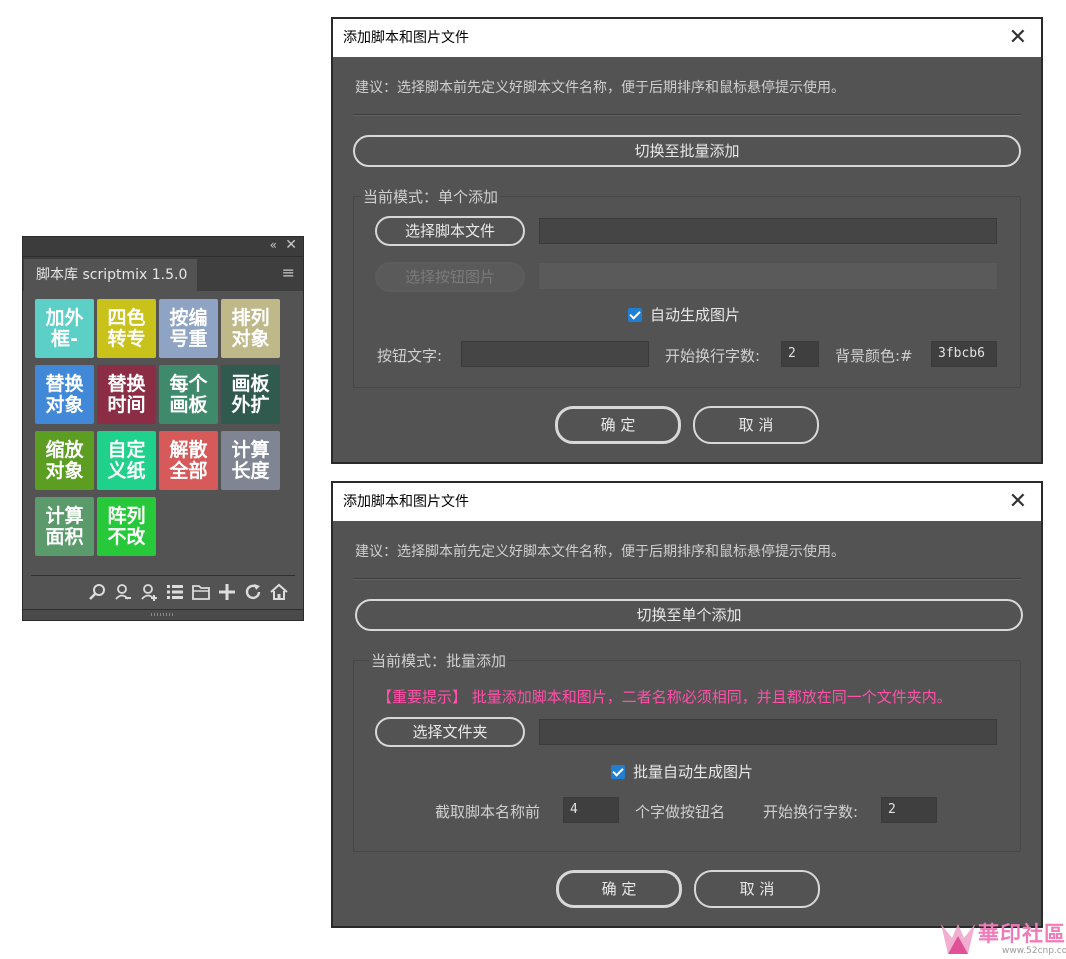 Image resolution: width=1066 pixels, height=959 pixels. Describe the element at coordinates (664, 697) in the screenshot. I see `batch-warning: 【重要提示】 批量添加脚本和图片，二者名称必须相同，并且都放在同一个文件夹内。` at that location.